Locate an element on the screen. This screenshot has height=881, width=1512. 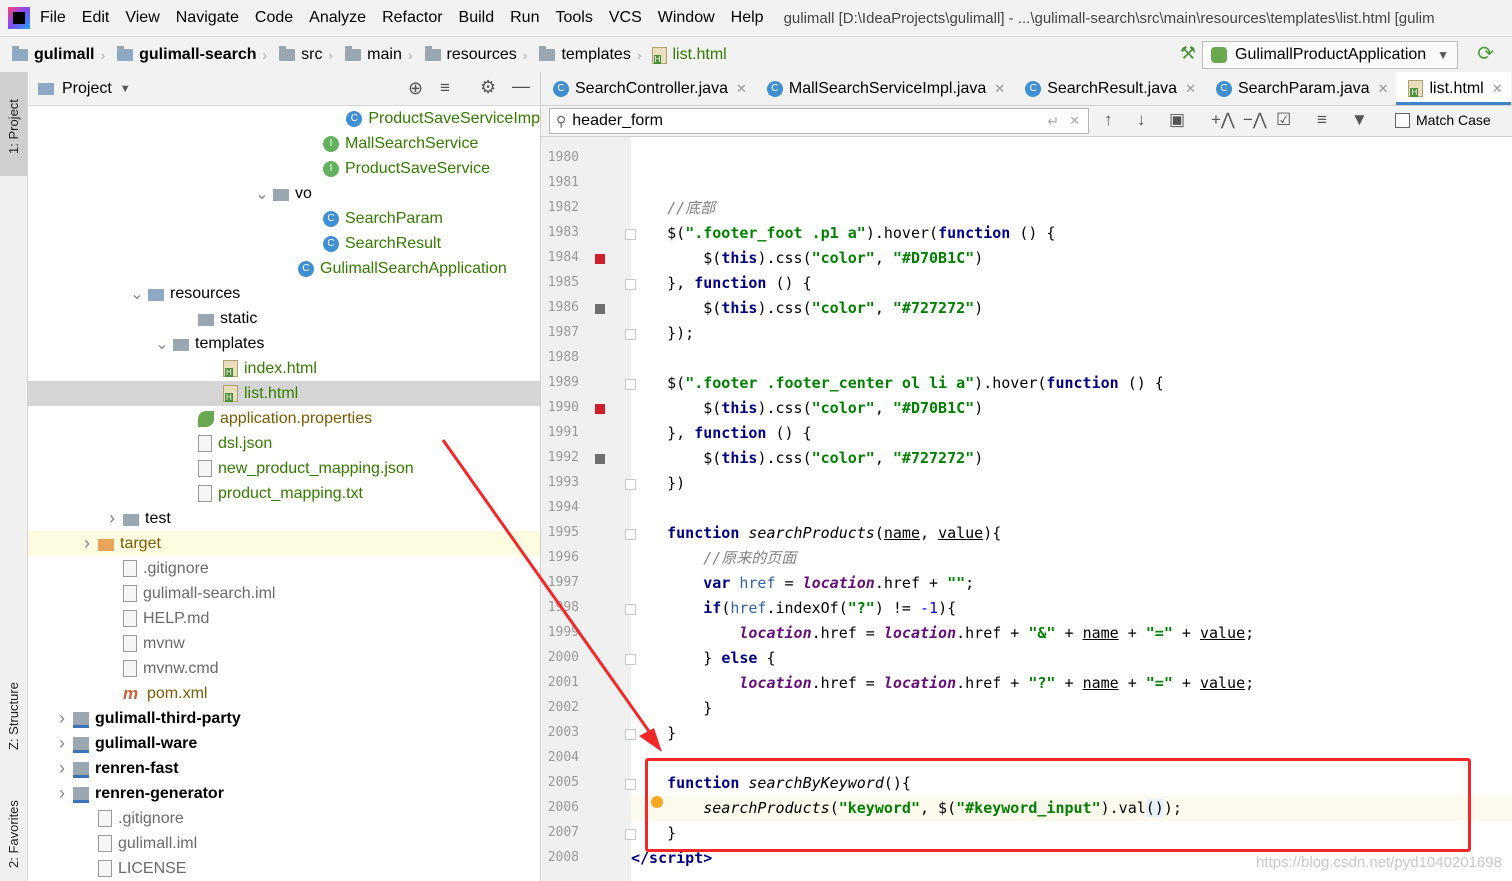
clear-icon: ✕ is located at coordinates (1074, 121).